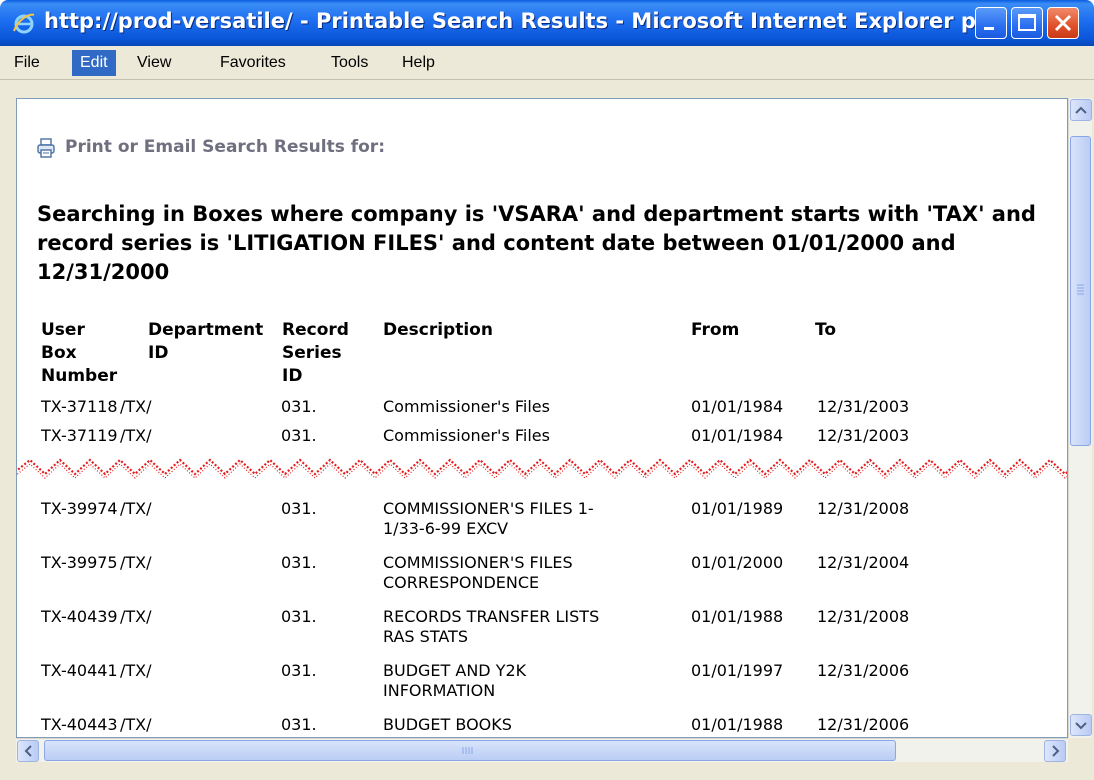  Describe the element at coordinates (826, 330) in the screenshot. I see `header-to: To` at that location.